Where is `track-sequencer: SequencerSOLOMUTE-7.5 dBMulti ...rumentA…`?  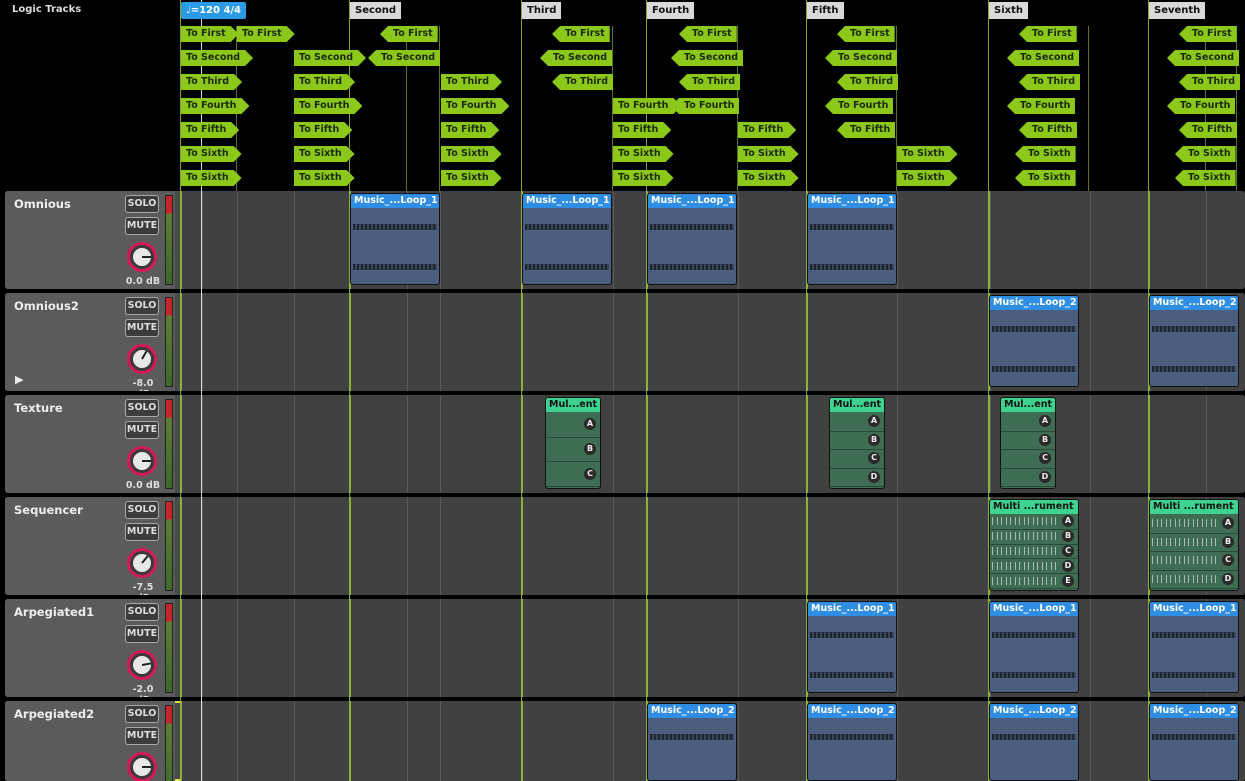
track-sequencer: SequencerSOLOMUTE-7.5 dBMulti ...rumentA… is located at coordinates (625, 546).